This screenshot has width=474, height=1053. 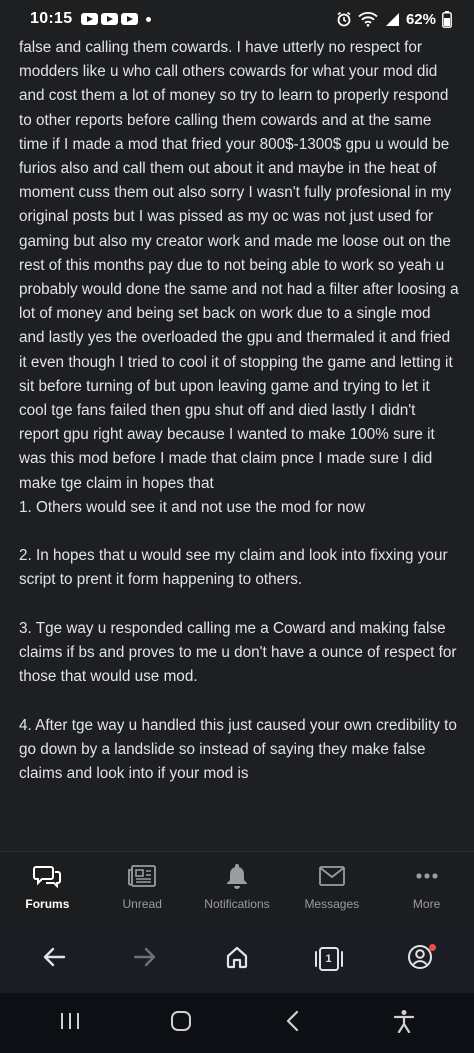 I want to click on wifi-icon, so click(x=368, y=19).